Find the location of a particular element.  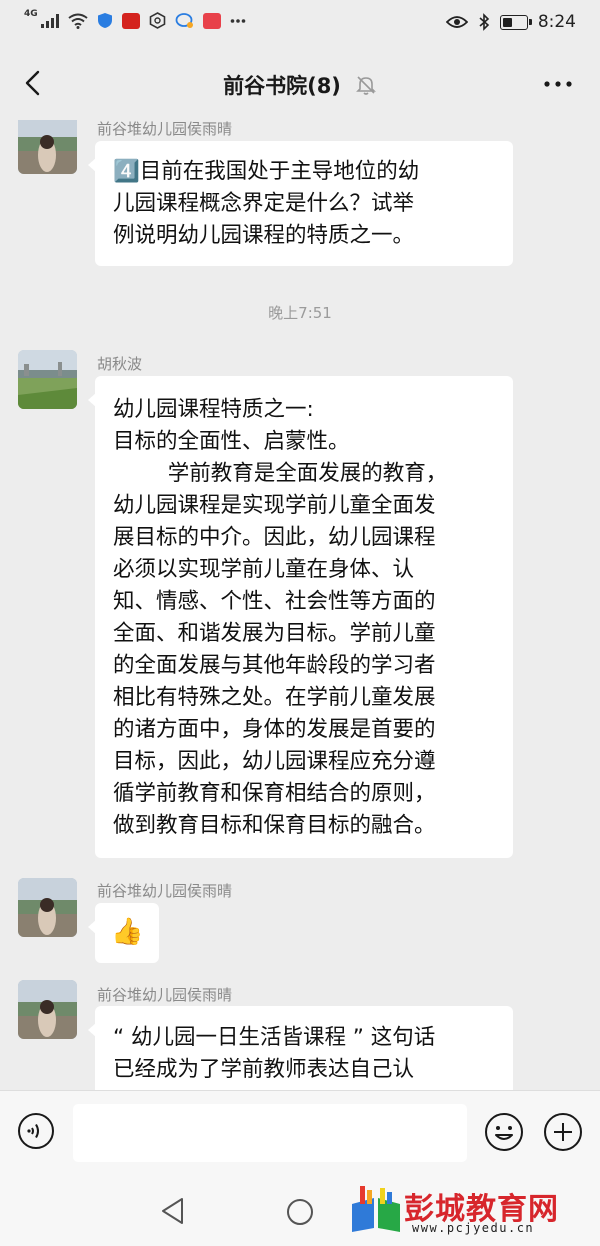

wifi-icon is located at coordinates (78, 21).